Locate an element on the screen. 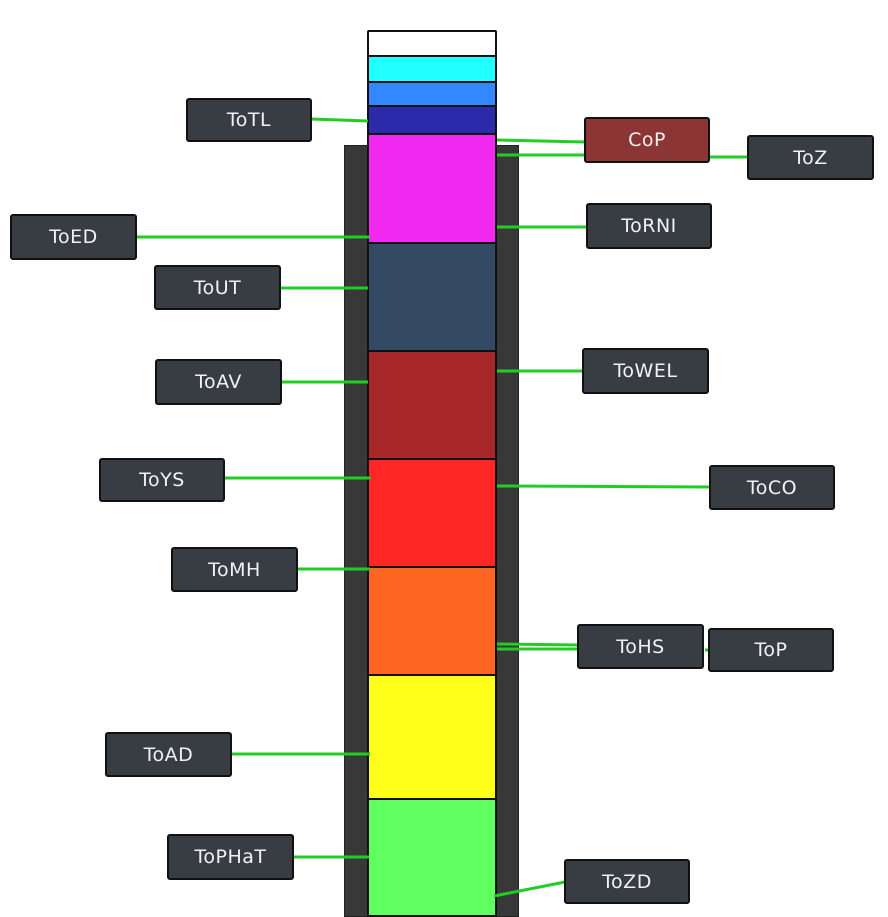 The image size is (888, 917). label-text: ToPHaT is located at coordinates (230, 857).